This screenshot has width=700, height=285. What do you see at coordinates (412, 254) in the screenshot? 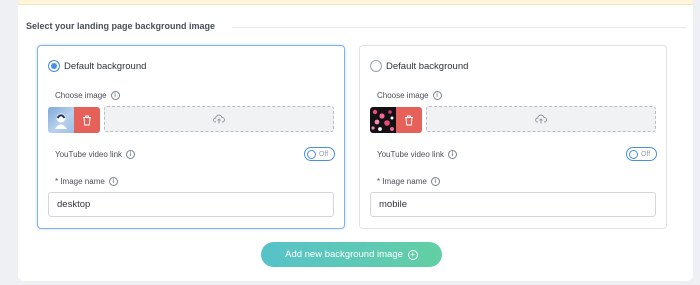
I see `plus-circle-icon: +` at bounding box center [412, 254].